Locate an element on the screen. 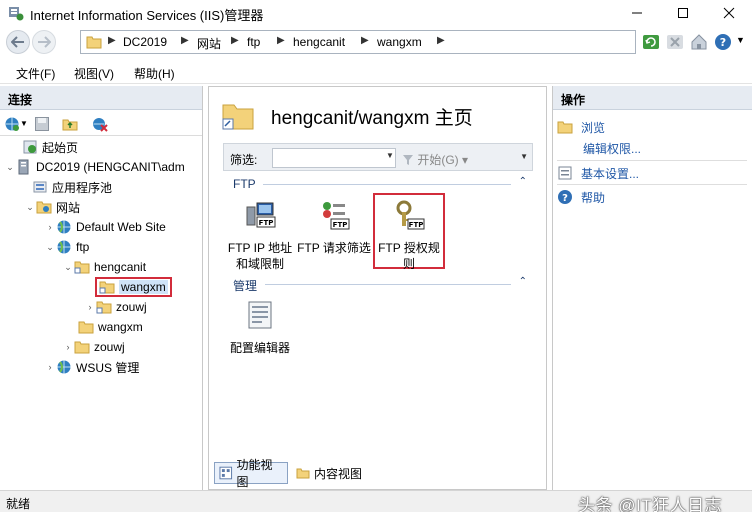 This screenshot has height=512, width=752. action-help: ? 帮助 is located at coordinates (581, 197).